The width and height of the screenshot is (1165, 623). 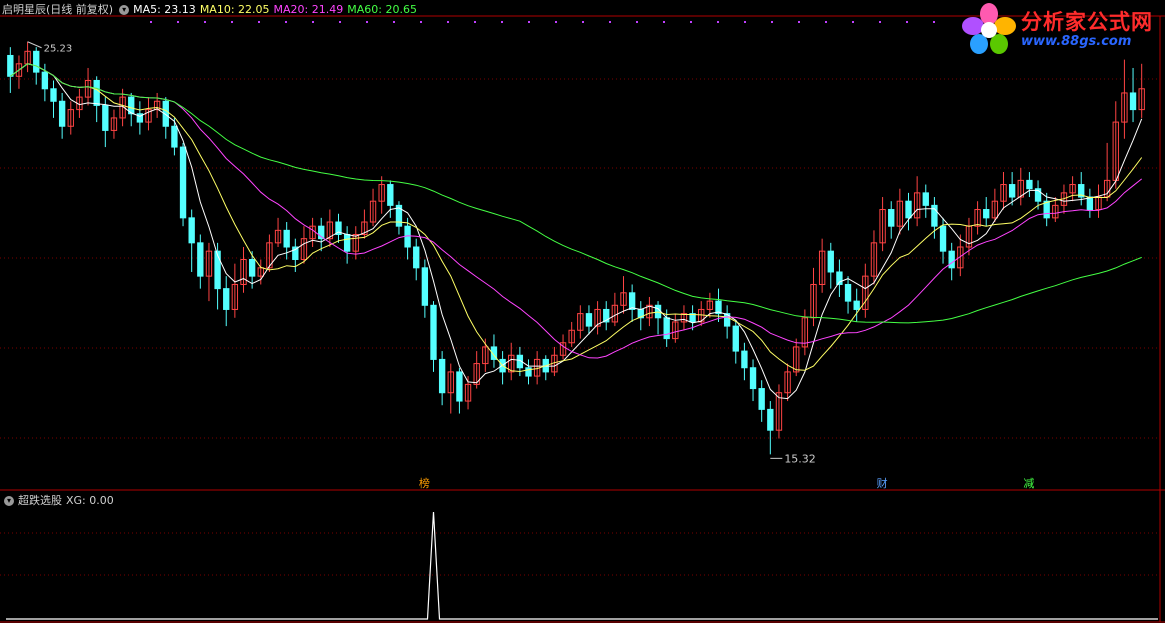 What do you see at coordinates (800, 458) in the screenshot?
I see `low-price-label: 15.32` at bounding box center [800, 458].